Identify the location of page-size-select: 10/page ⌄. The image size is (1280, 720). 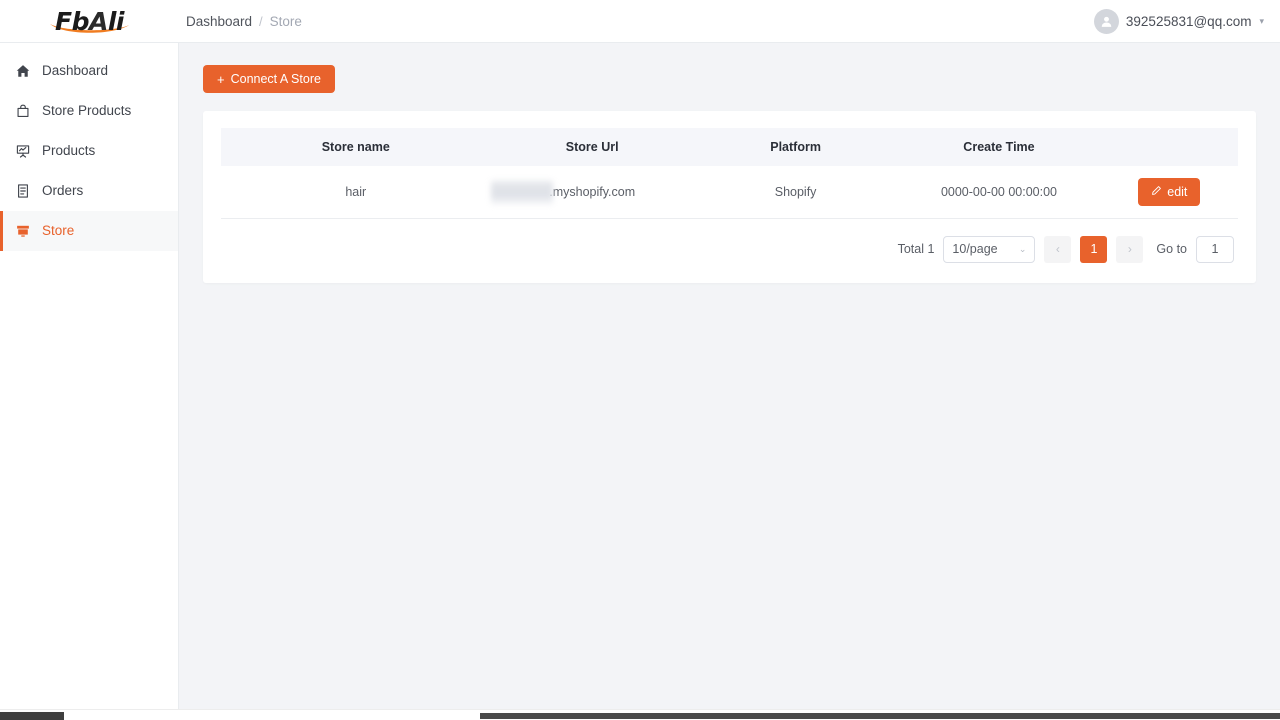
(989, 249).